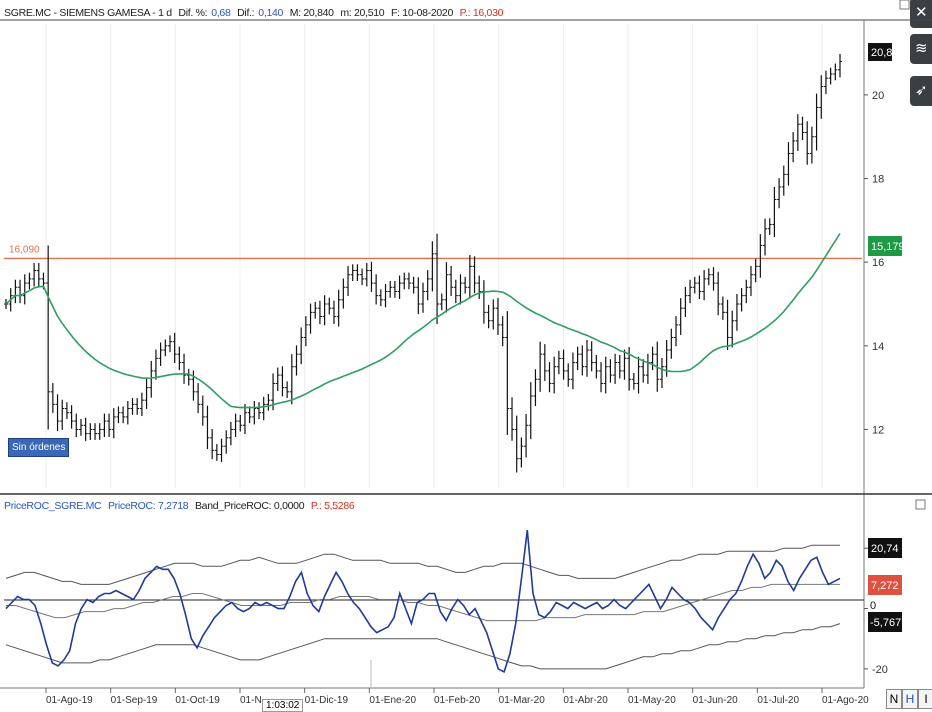 The image size is (932, 712). What do you see at coordinates (457, 700) in the screenshot?
I see `x-tick-label: 01-Feb-20` at bounding box center [457, 700].